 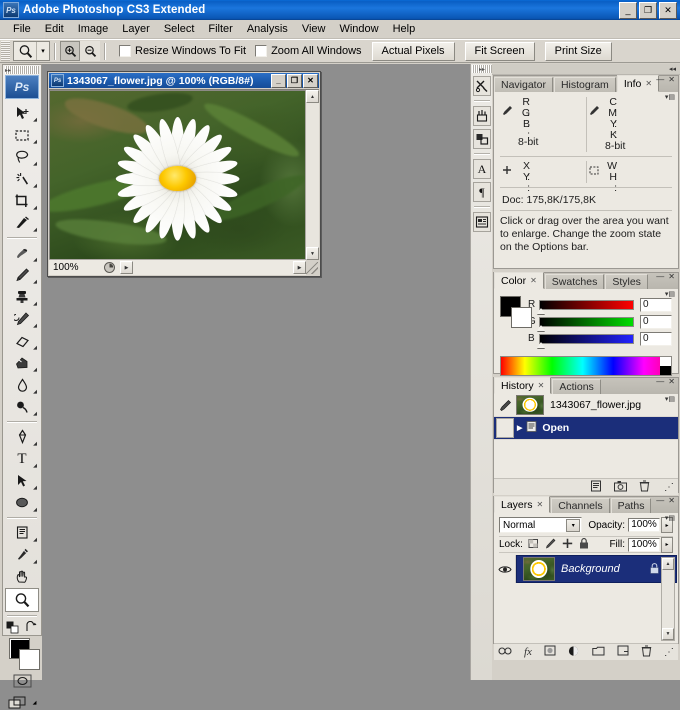 What do you see at coordinates (278, 81) in the screenshot?
I see `document-minimize-button: _` at bounding box center [278, 81].